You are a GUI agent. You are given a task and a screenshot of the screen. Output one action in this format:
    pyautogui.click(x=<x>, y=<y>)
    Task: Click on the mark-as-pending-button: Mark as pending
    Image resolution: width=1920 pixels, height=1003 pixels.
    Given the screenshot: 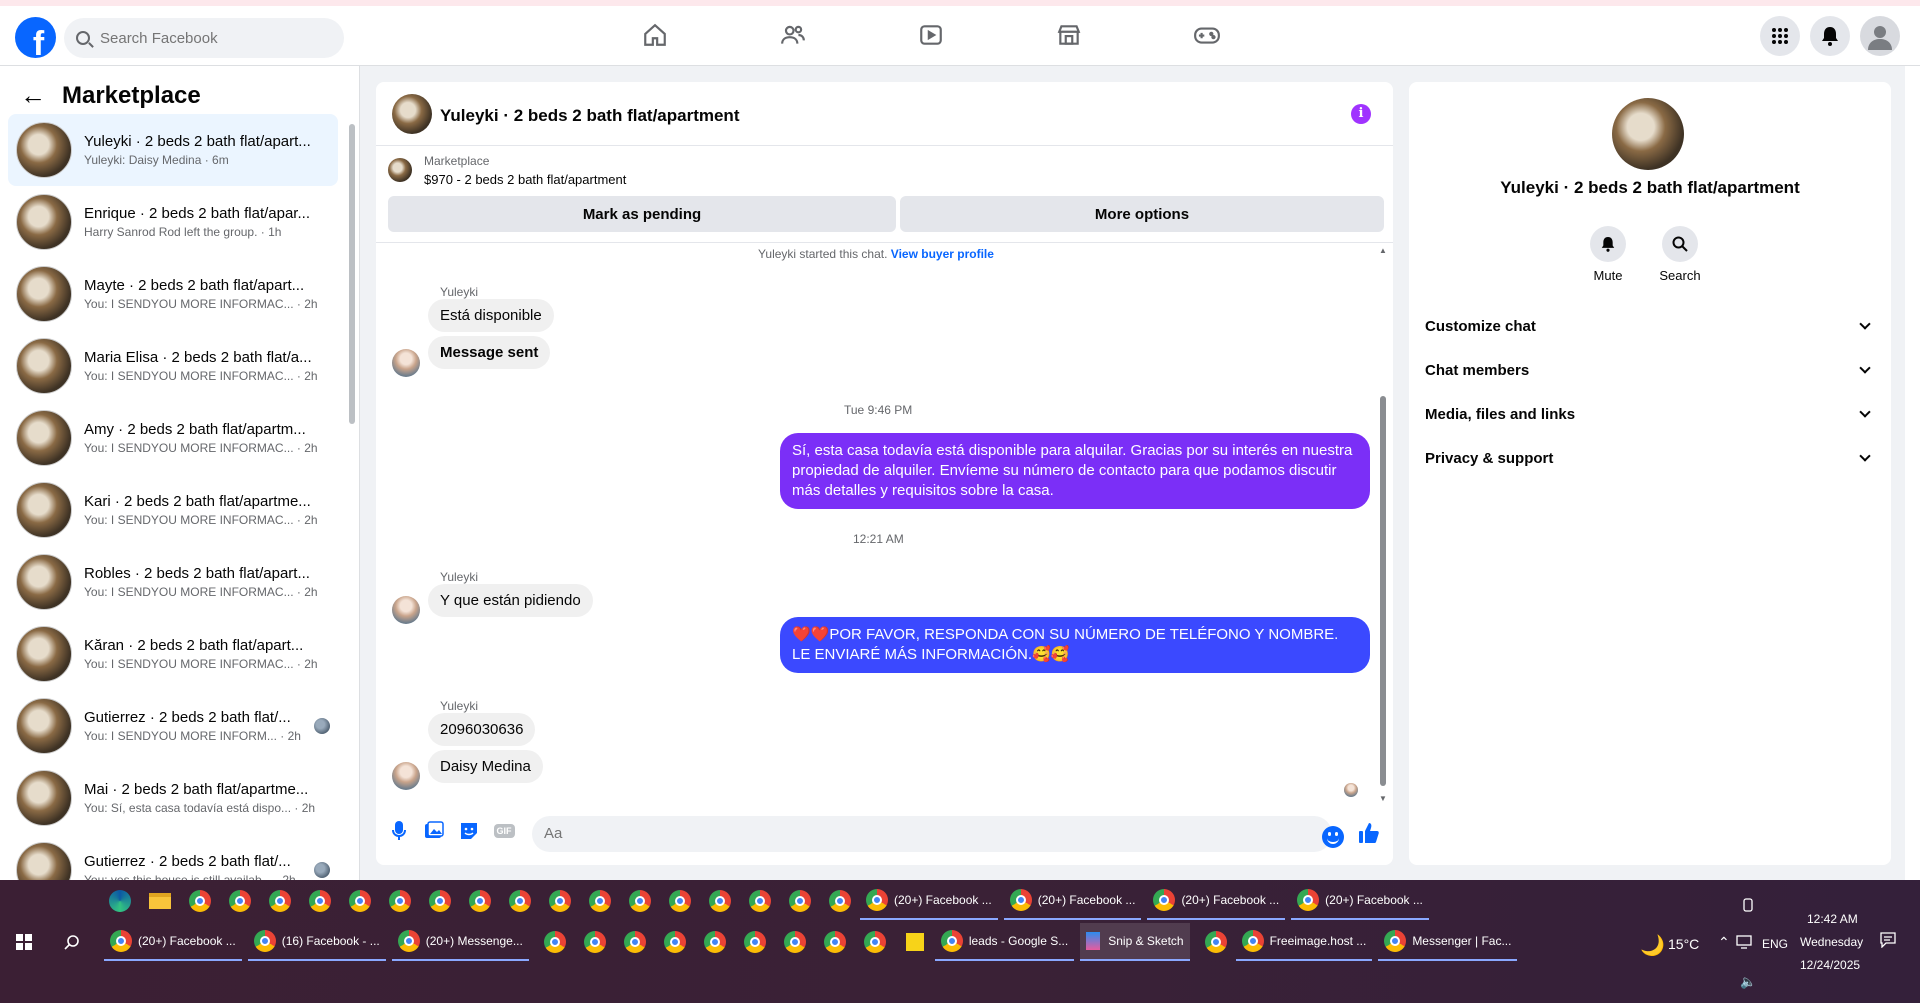 What is the action you would take?
    pyautogui.click(x=642, y=214)
    